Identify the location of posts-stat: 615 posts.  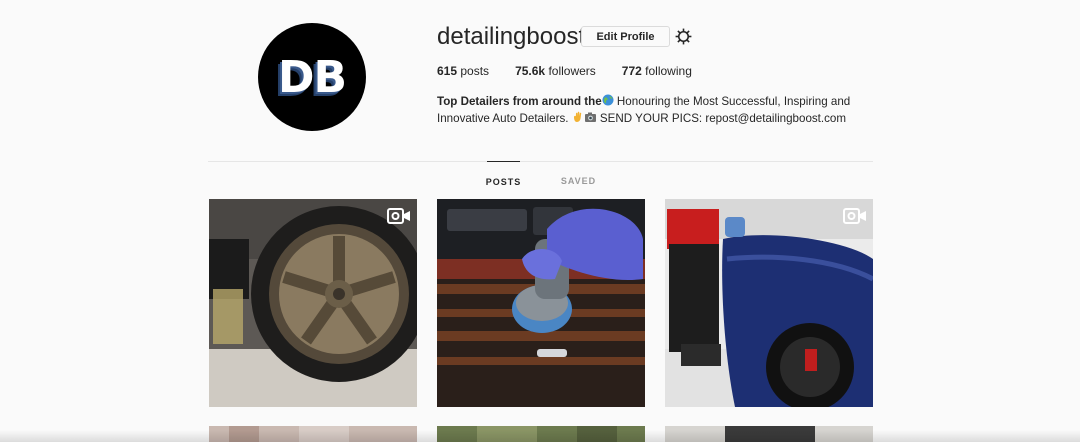
(463, 71).